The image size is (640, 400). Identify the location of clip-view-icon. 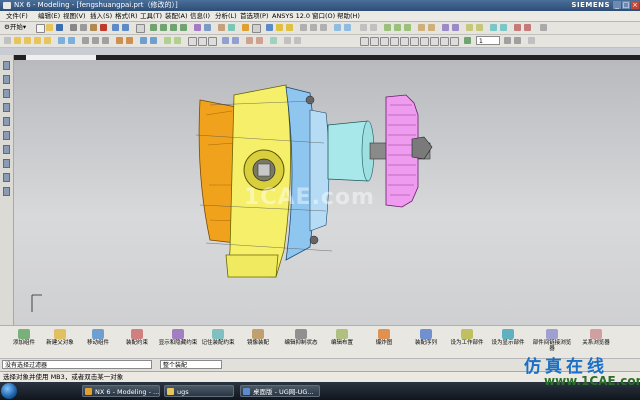
(177, 40).